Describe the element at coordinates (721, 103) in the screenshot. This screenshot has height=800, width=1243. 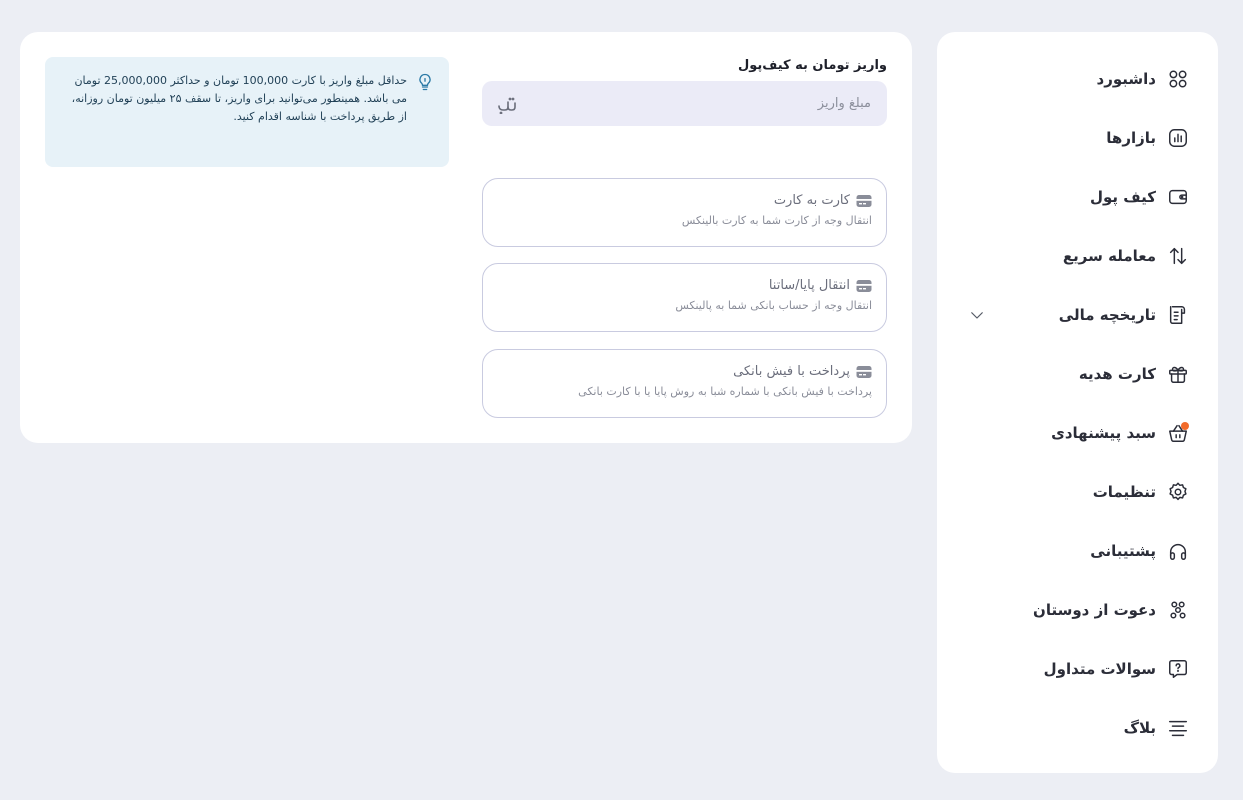
I see `amount-input` at that location.